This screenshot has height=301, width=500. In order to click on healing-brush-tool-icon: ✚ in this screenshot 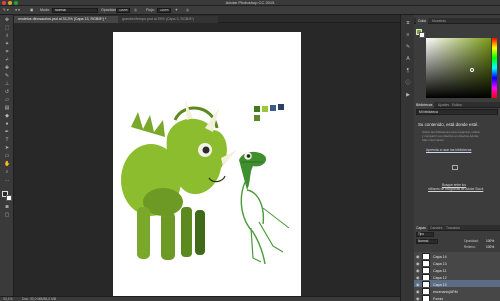, I will do `click(7, 68)`.